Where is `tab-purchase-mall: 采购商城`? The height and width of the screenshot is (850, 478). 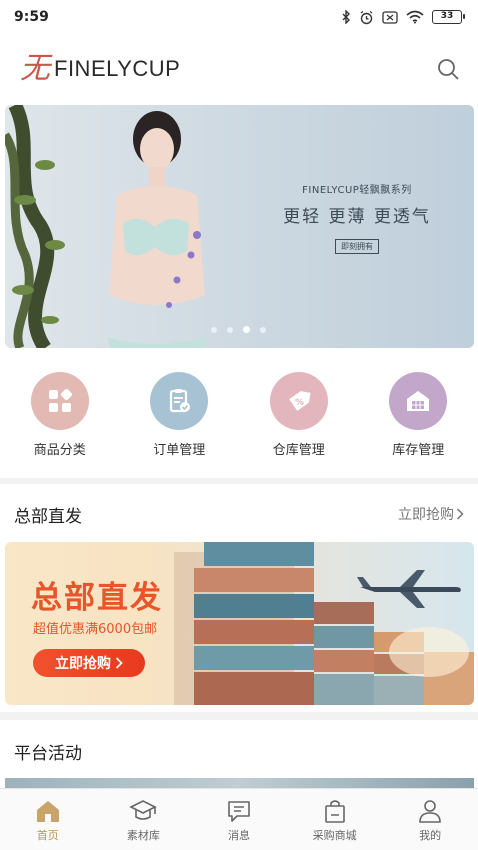
tab-purchase-mall: 采购商城 is located at coordinates (335, 819).